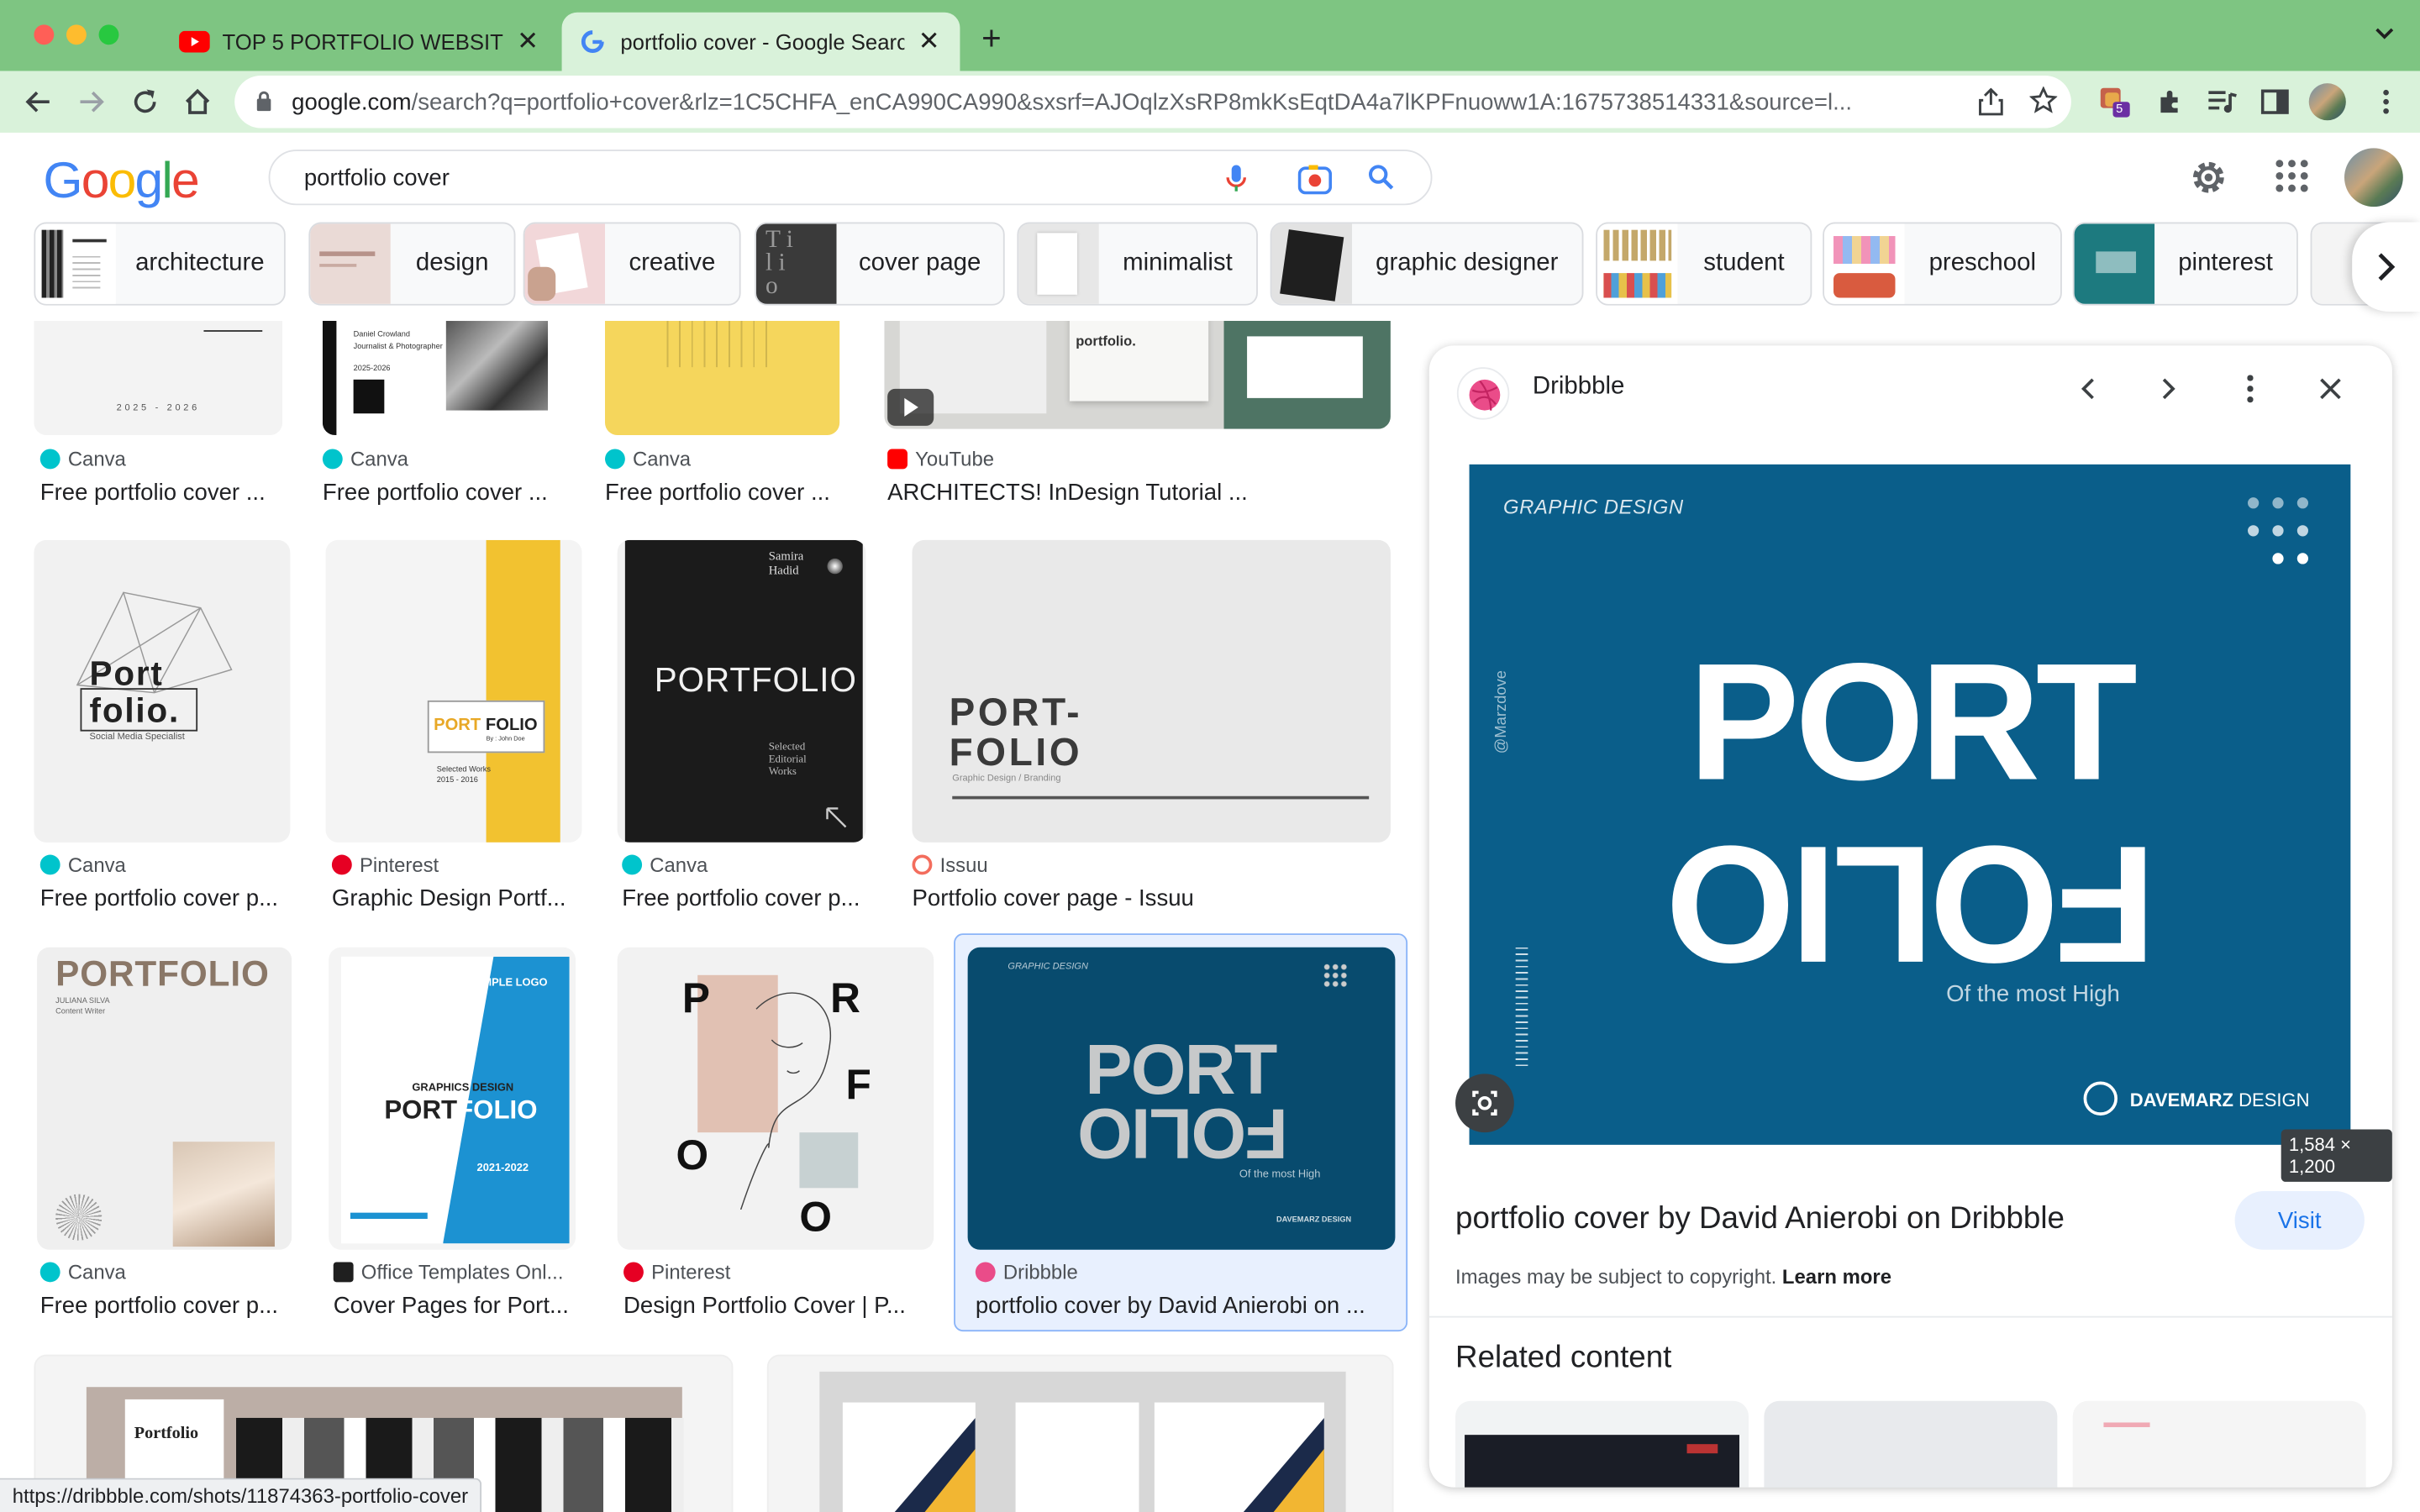  Describe the element at coordinates (1484, 1103) in the screenshot. I see `lens-search-icon` at that location.